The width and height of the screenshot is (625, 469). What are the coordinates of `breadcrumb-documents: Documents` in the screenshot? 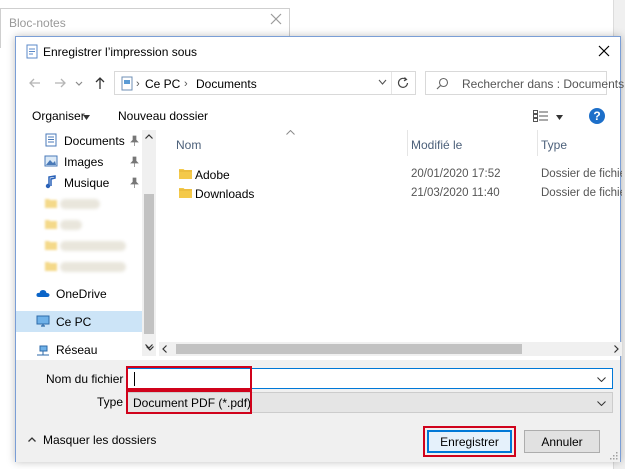 It's located at (226, 84).